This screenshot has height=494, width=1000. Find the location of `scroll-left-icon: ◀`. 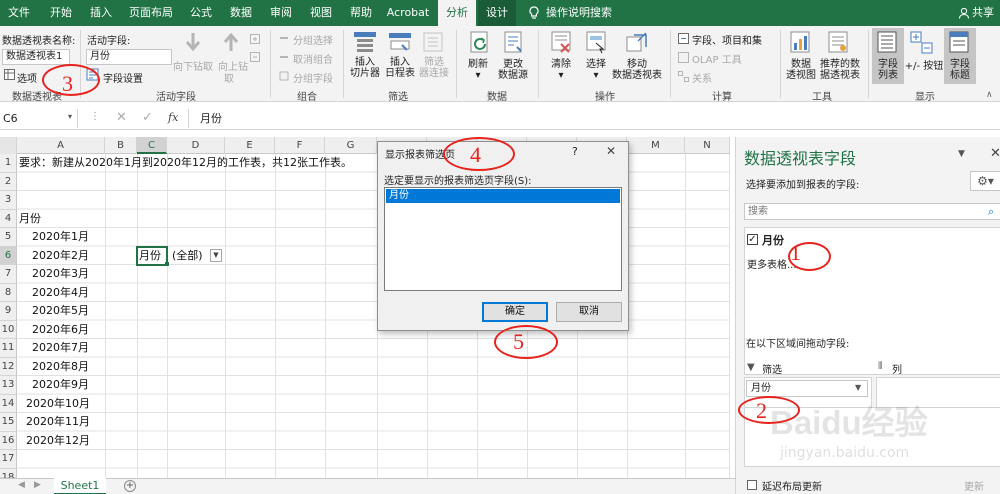

scroll-left-icon: ◀ is located at coordinates (21, 485).